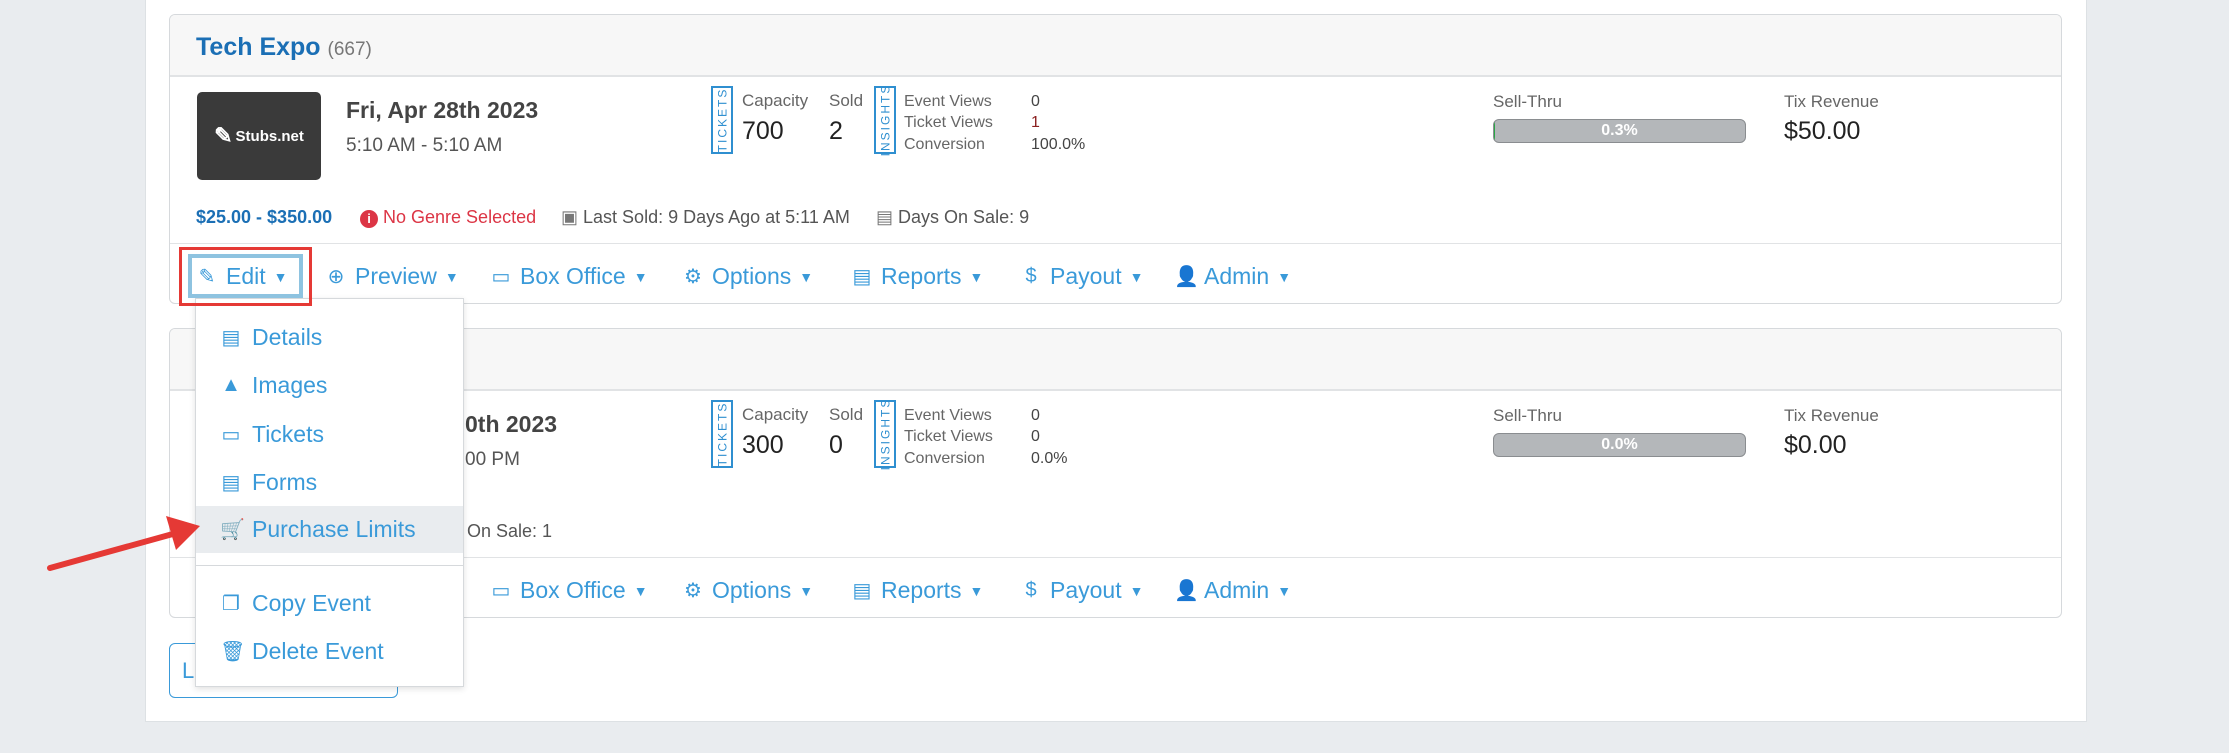 The image size is (2229, 753). What do you see at coordinates (492, 459) in the screenshot?
I see `event-time: 00 PM` at bounding box center [492, 459].